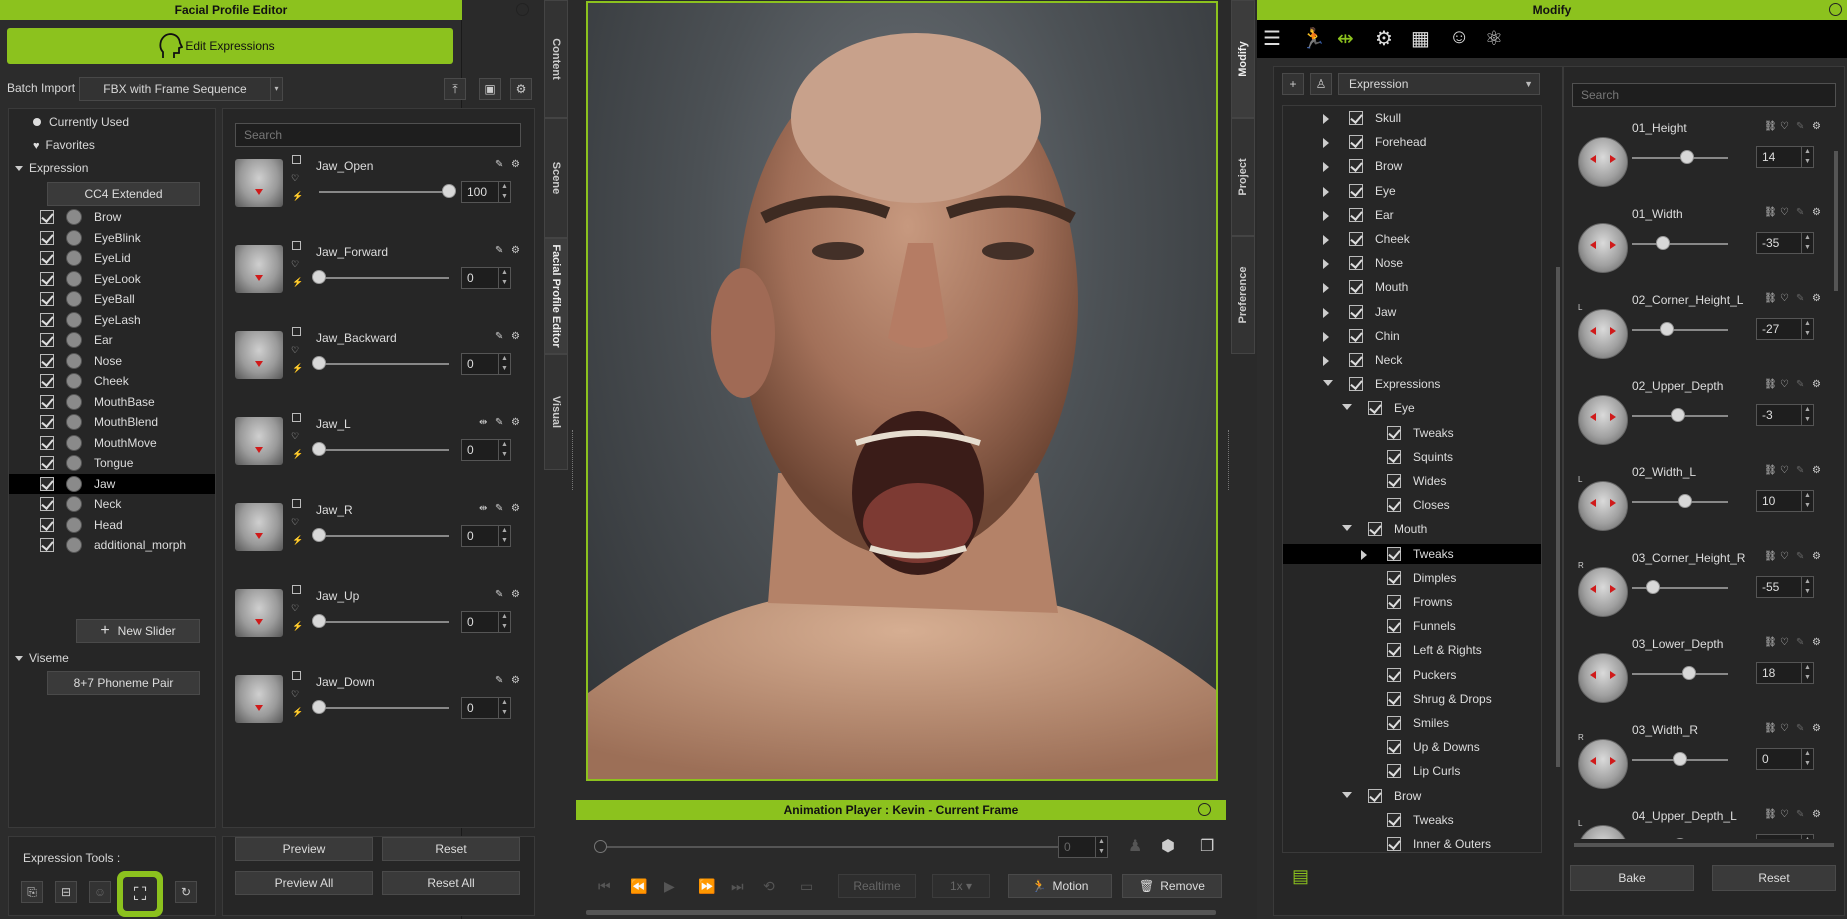  Describe the element at coordinates (1345, 38) in the screenshot. I see `morph-icon: ⇹` at that location.